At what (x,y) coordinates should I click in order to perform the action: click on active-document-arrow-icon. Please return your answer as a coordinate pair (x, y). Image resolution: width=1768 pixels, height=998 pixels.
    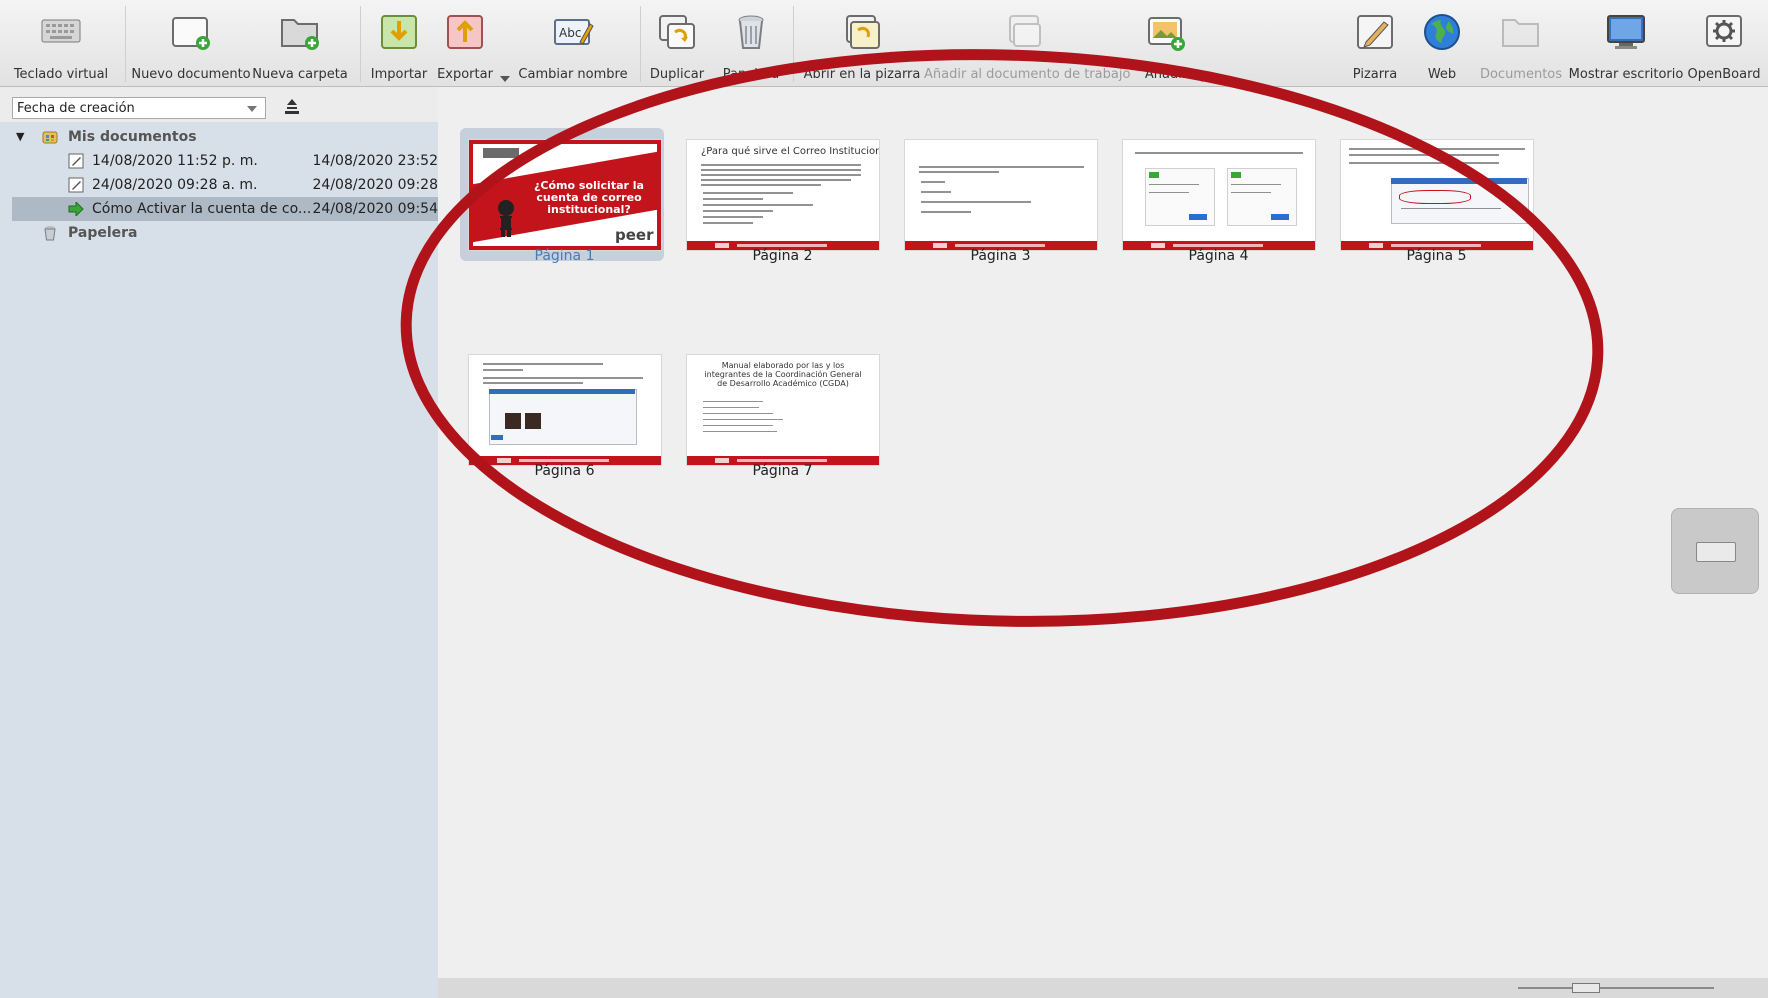
    Looking at the image, I should click on (76, 209).